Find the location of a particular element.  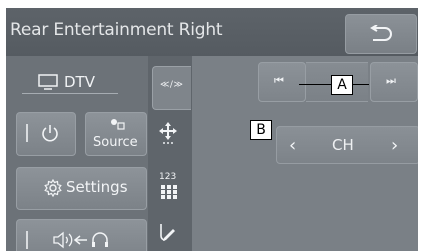

page-title: Rear Entertainment Right is located at coordinates (116, 30).